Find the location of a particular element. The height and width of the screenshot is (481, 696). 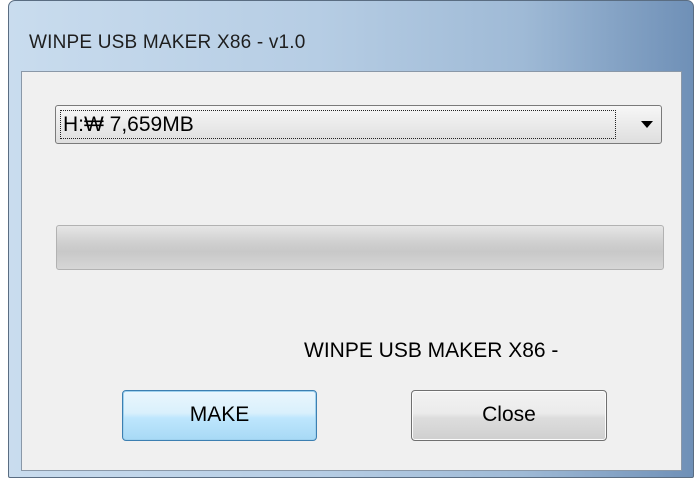

drive-select: H:₩ 7,659MB is located at coordinates (358, 124).